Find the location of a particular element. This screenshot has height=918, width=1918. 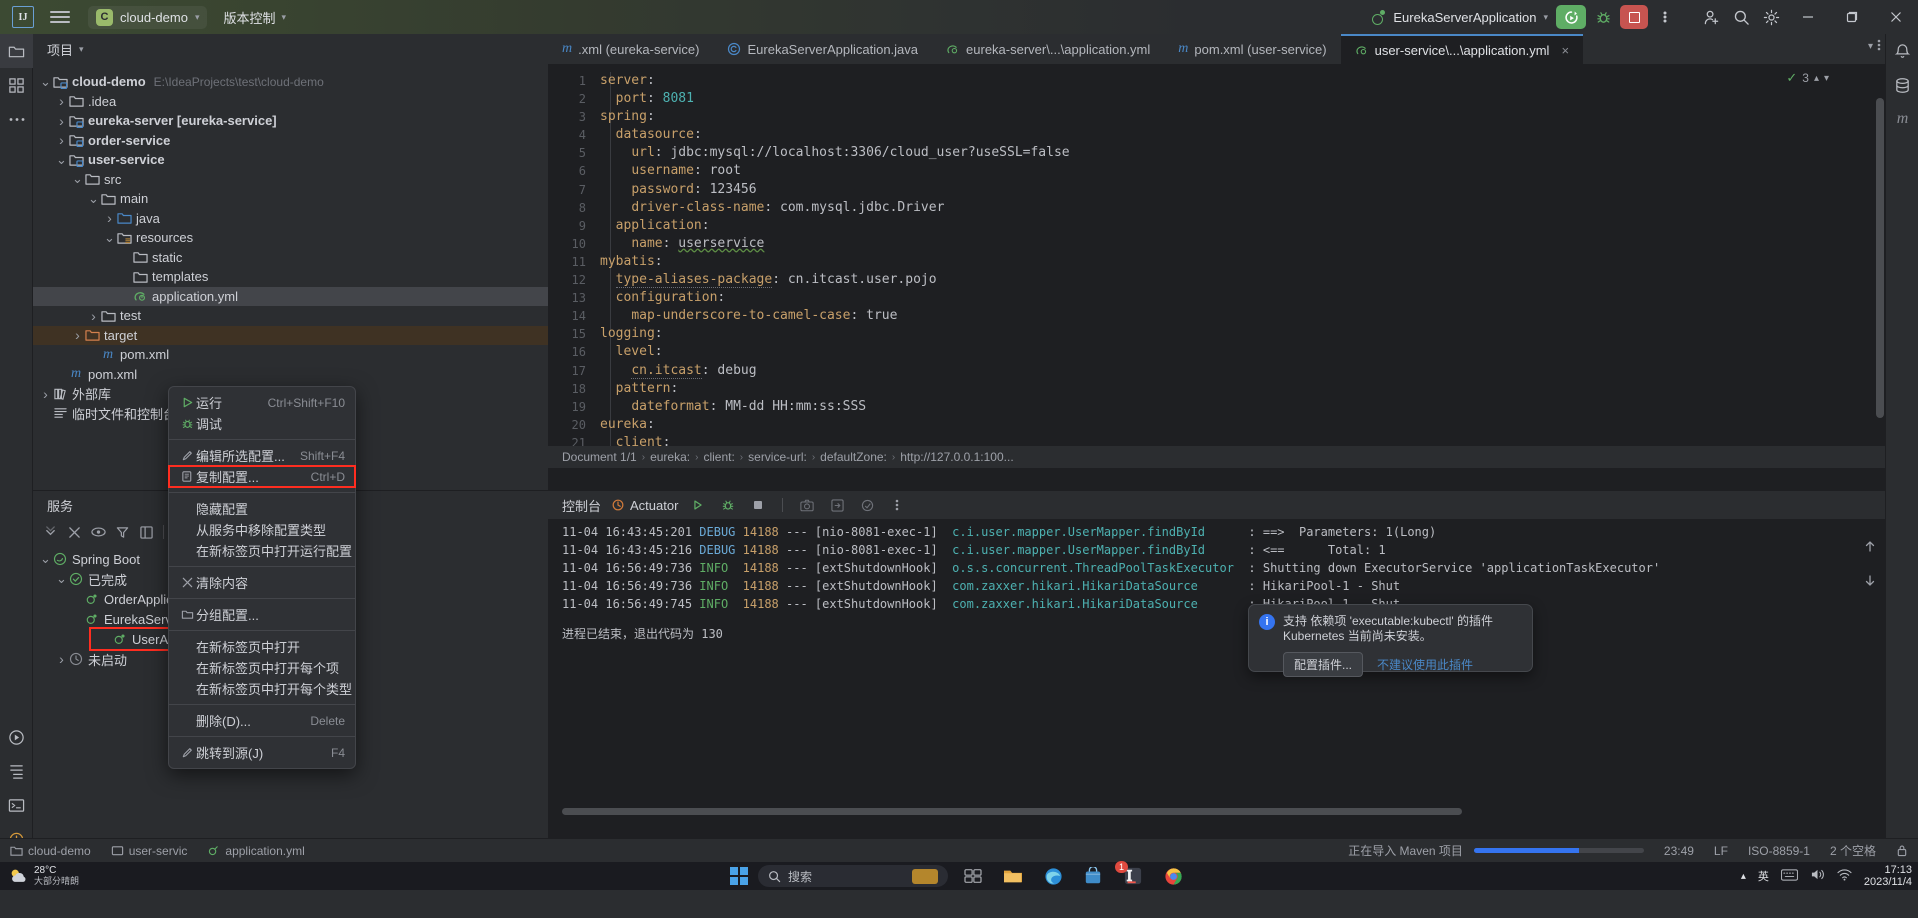

debug-button is located at coordinates (1603, 17).